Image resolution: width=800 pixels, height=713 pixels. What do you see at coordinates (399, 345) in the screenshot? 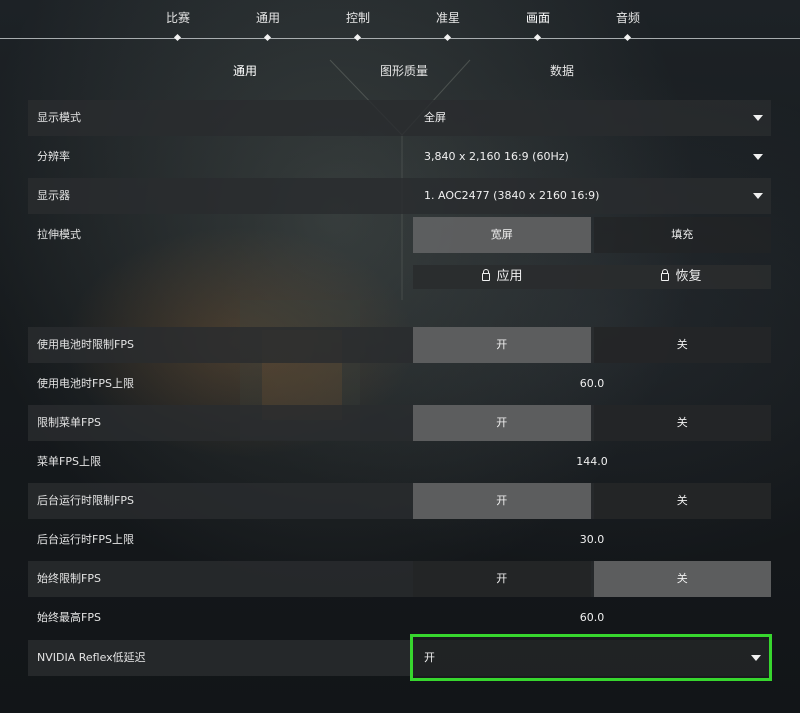
I see `setting-row-battery-limit-fps: 使用电池时限制FPS 开 关` at bounding box center [399, 345].